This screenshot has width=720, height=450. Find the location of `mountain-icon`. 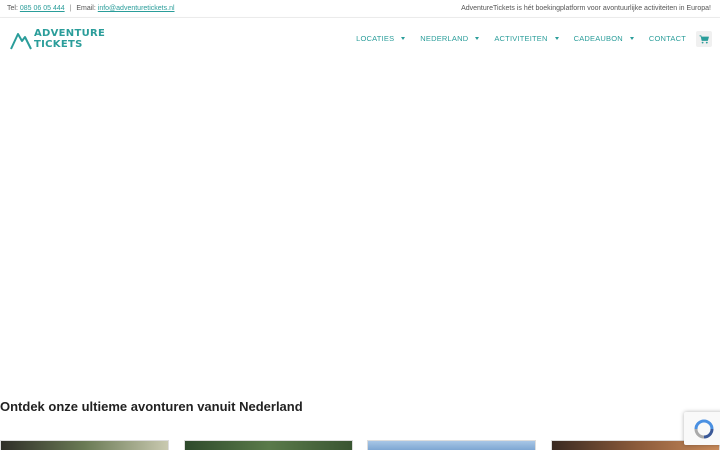

mountain-icon is located at coordinates (21, 41).